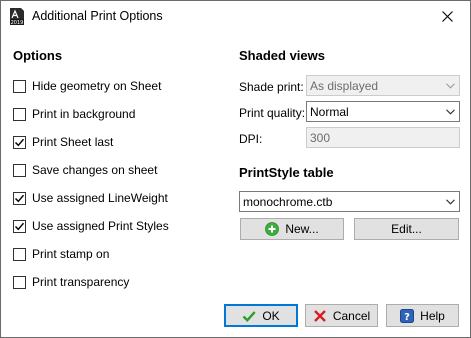  Describe the element at coordinates (288, 202) in the screenshot. I see `printstyle-value: monochrome.ctb` at that location.